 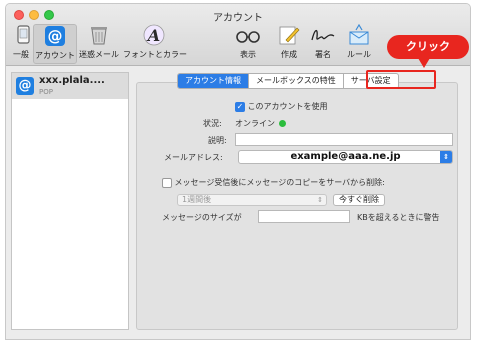 I want to click on server-settings-highlight, so click(x=401, y=79).